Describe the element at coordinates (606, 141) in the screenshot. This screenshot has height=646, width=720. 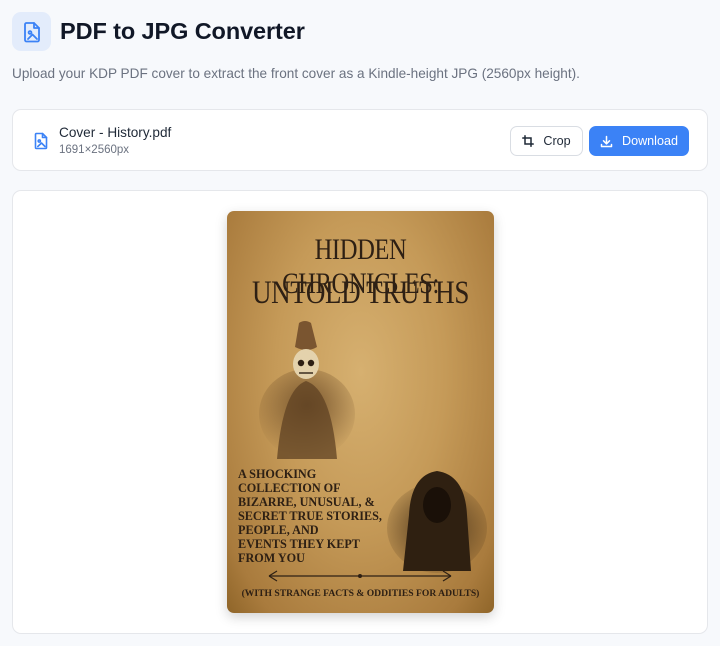
I see `download-icon` at that location.